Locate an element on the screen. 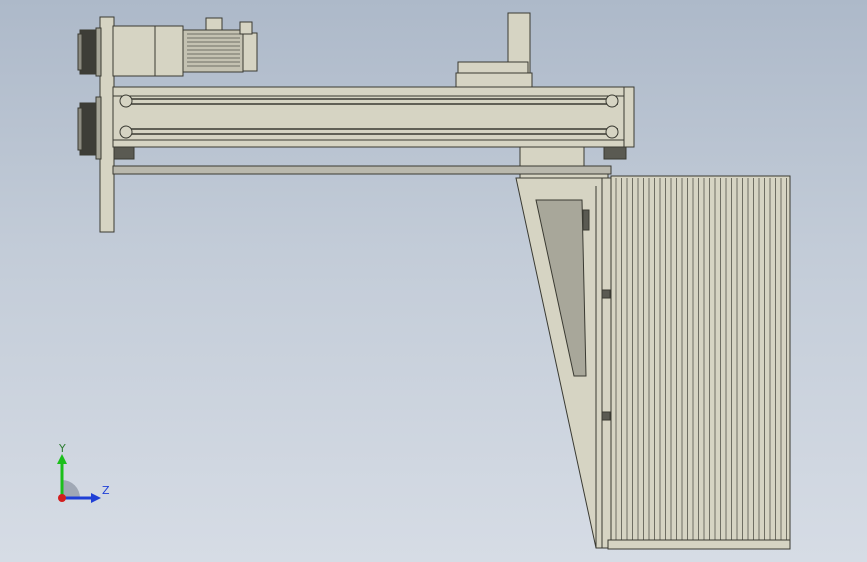  support-gusset is located at coordinates (562, 363).